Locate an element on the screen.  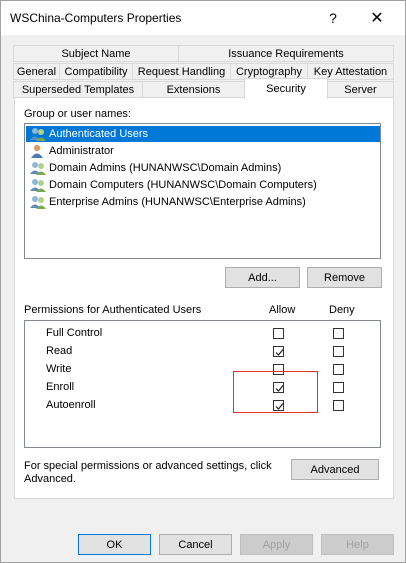
permission-full-control: Full Control is located at coordinates (74, 333).